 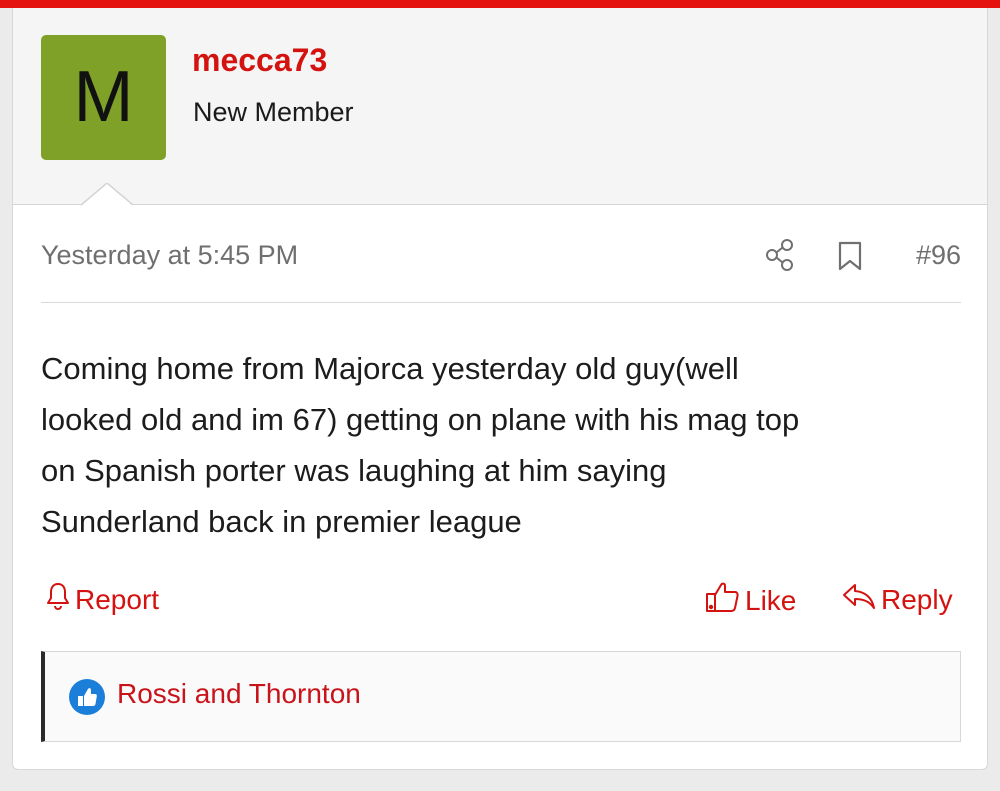 What do you see at coordinates (169, 255) in the screenshot?
I see `post-date: Yesterday at 5:45 PM` at bounding box center [169, 255].